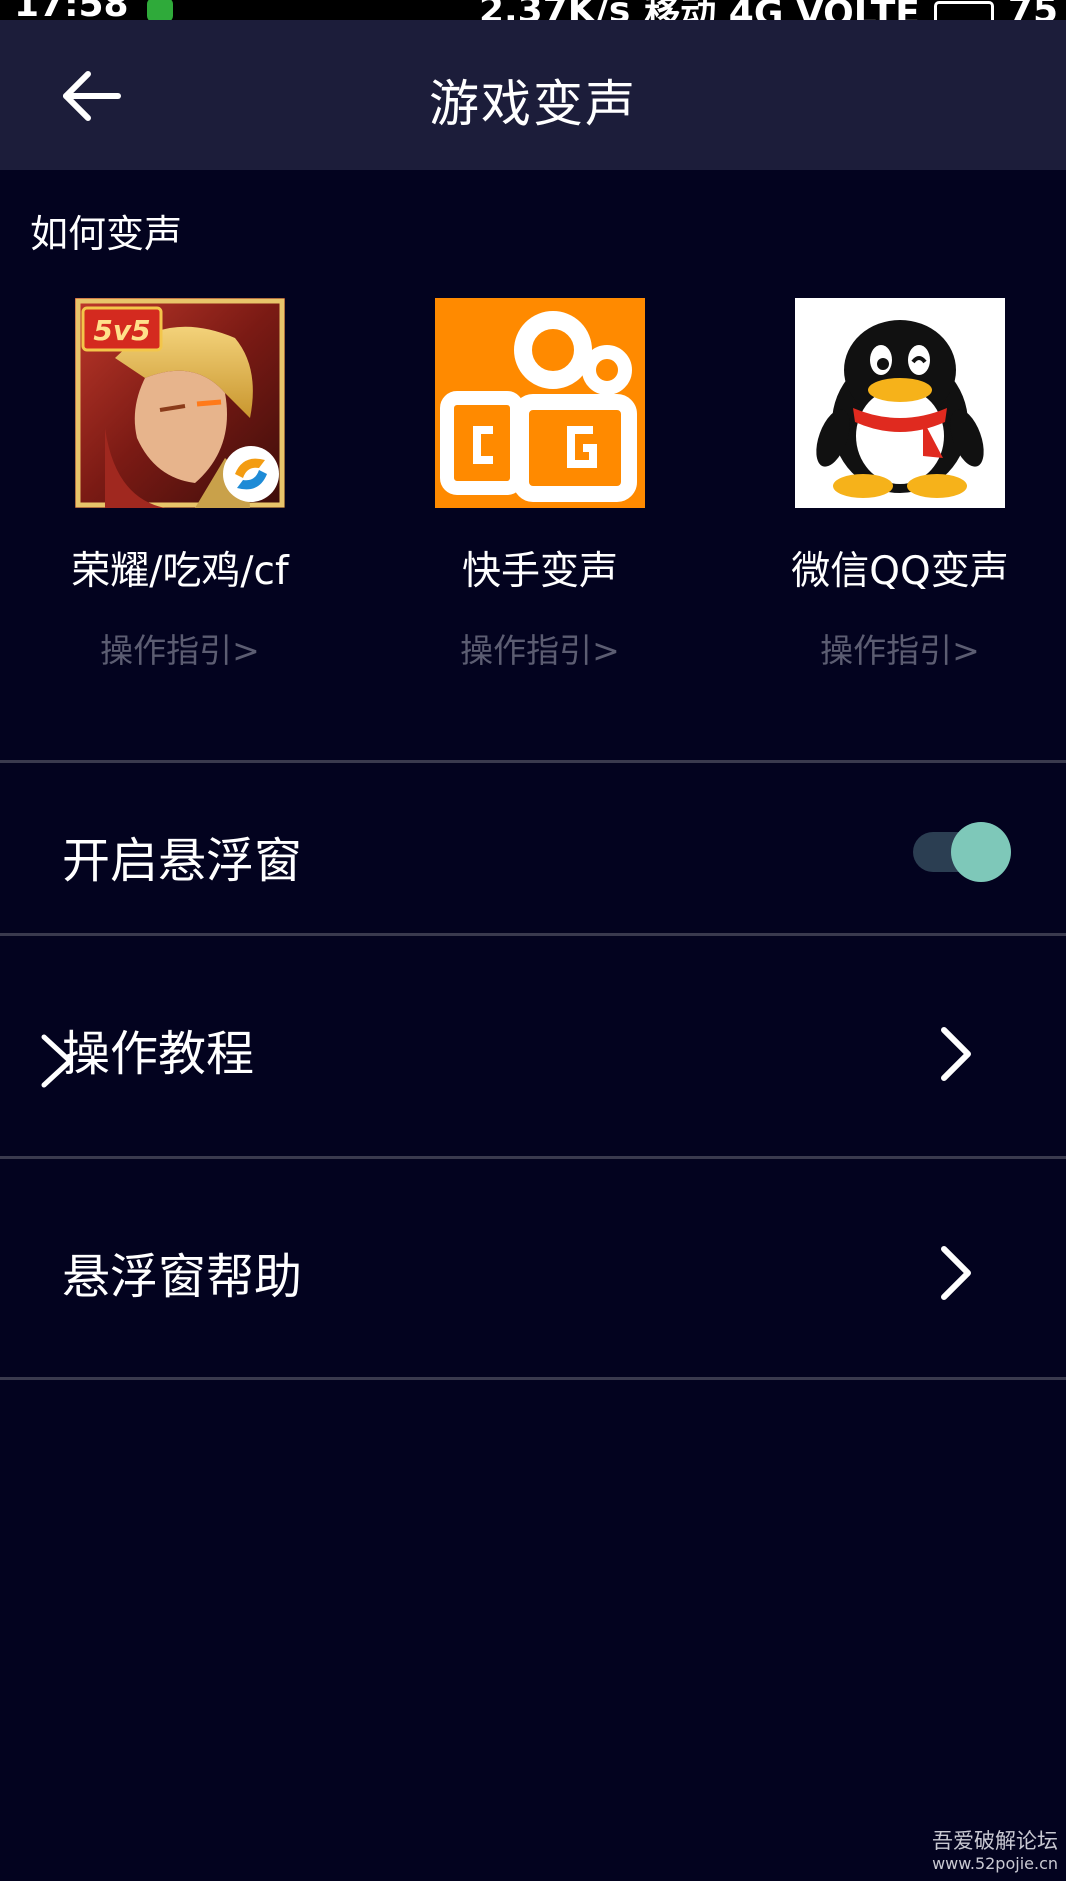 The height and width of the screenshot is (1881, 1066). I want to click on watermark-url: www.52pojie.cn, so click(995, 1863).